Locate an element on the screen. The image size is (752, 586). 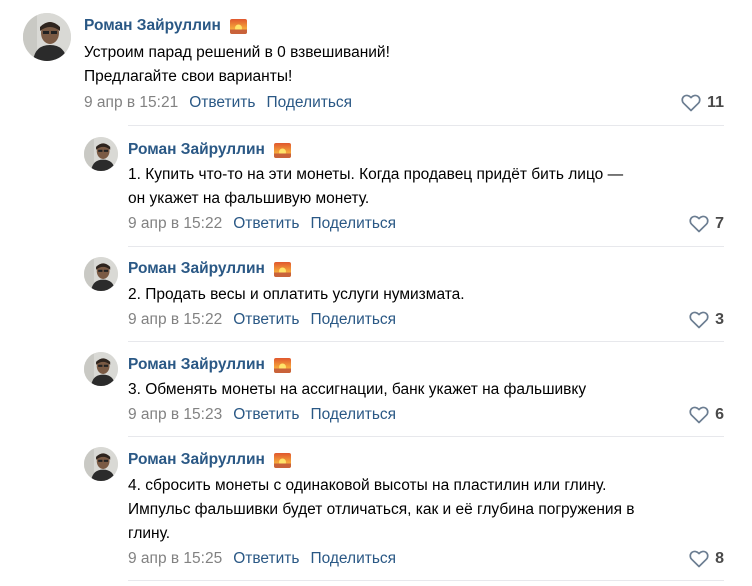
like-count: 6 is located at coordinates (719, 414).